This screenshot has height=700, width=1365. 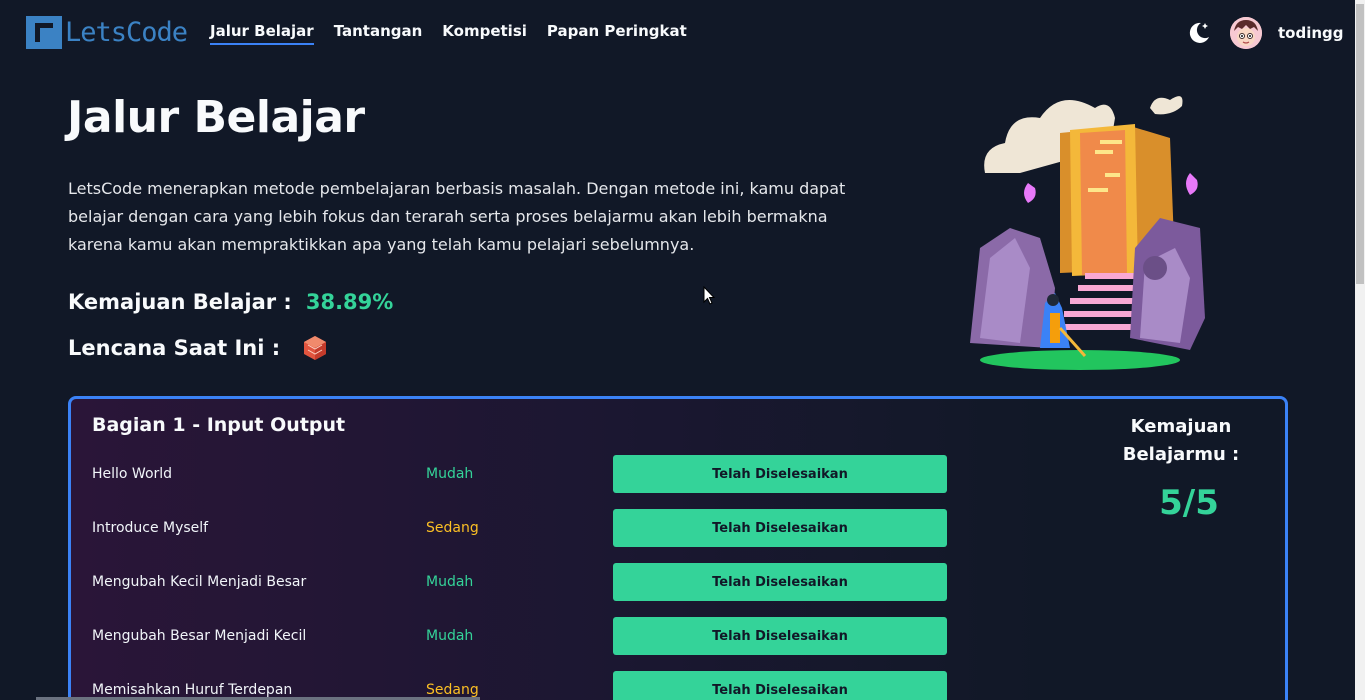 I want to click on nav-link-kompetisi: Kompetisi, so click(x=484, y=33).